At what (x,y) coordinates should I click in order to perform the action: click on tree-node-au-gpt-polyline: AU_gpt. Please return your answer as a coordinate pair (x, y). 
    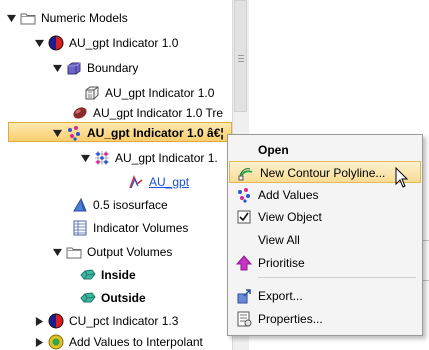
    Looking at the image, I should click on (158, 182).